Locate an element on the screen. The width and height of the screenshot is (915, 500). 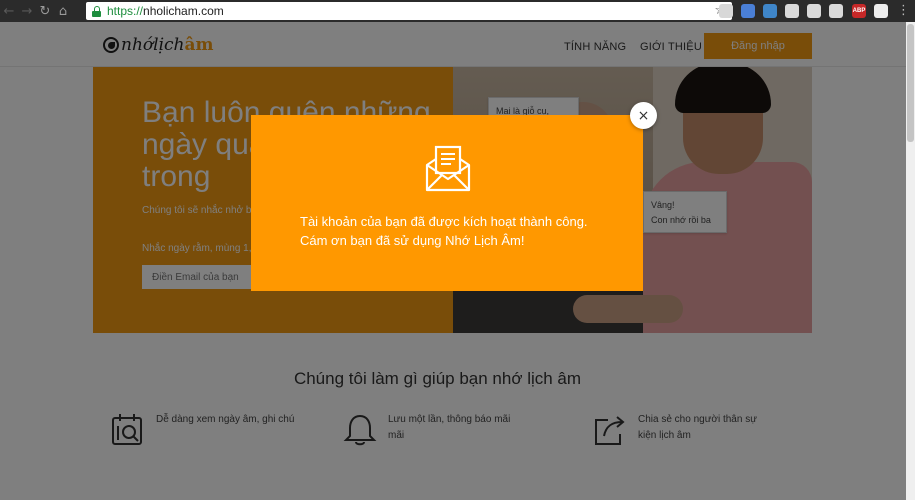
scrollbar is located at coordinates (910, 261).